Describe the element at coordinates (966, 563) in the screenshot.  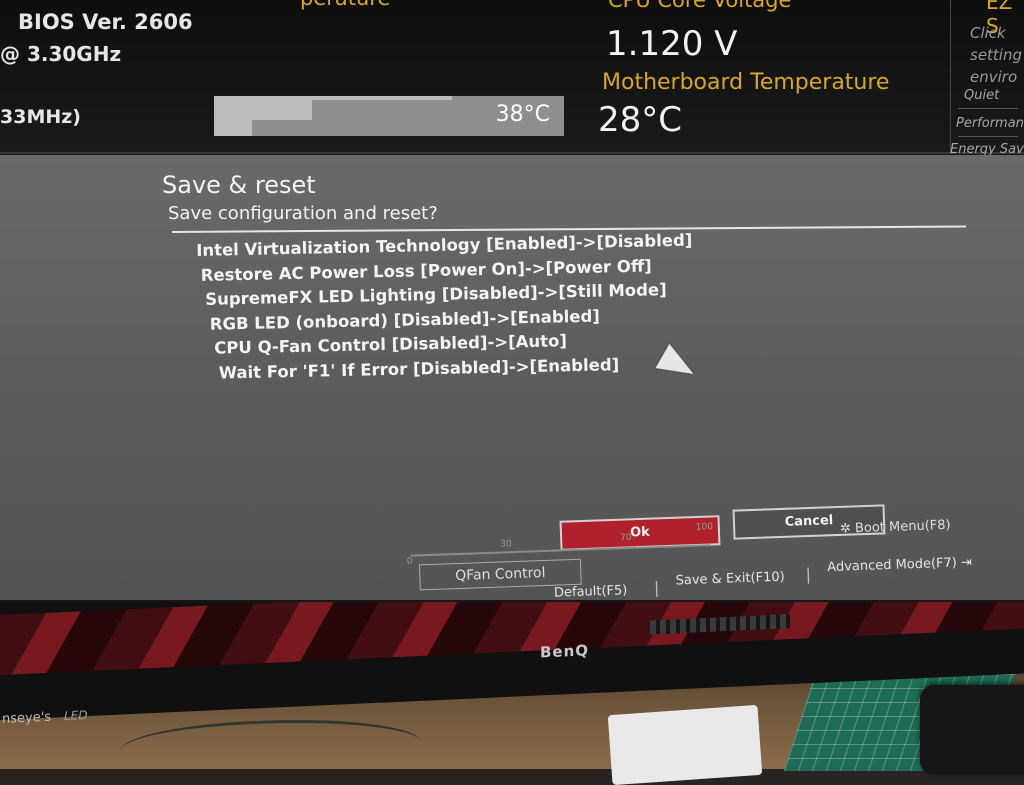
I see `exit-arrow-icon: ⇥` at that location.